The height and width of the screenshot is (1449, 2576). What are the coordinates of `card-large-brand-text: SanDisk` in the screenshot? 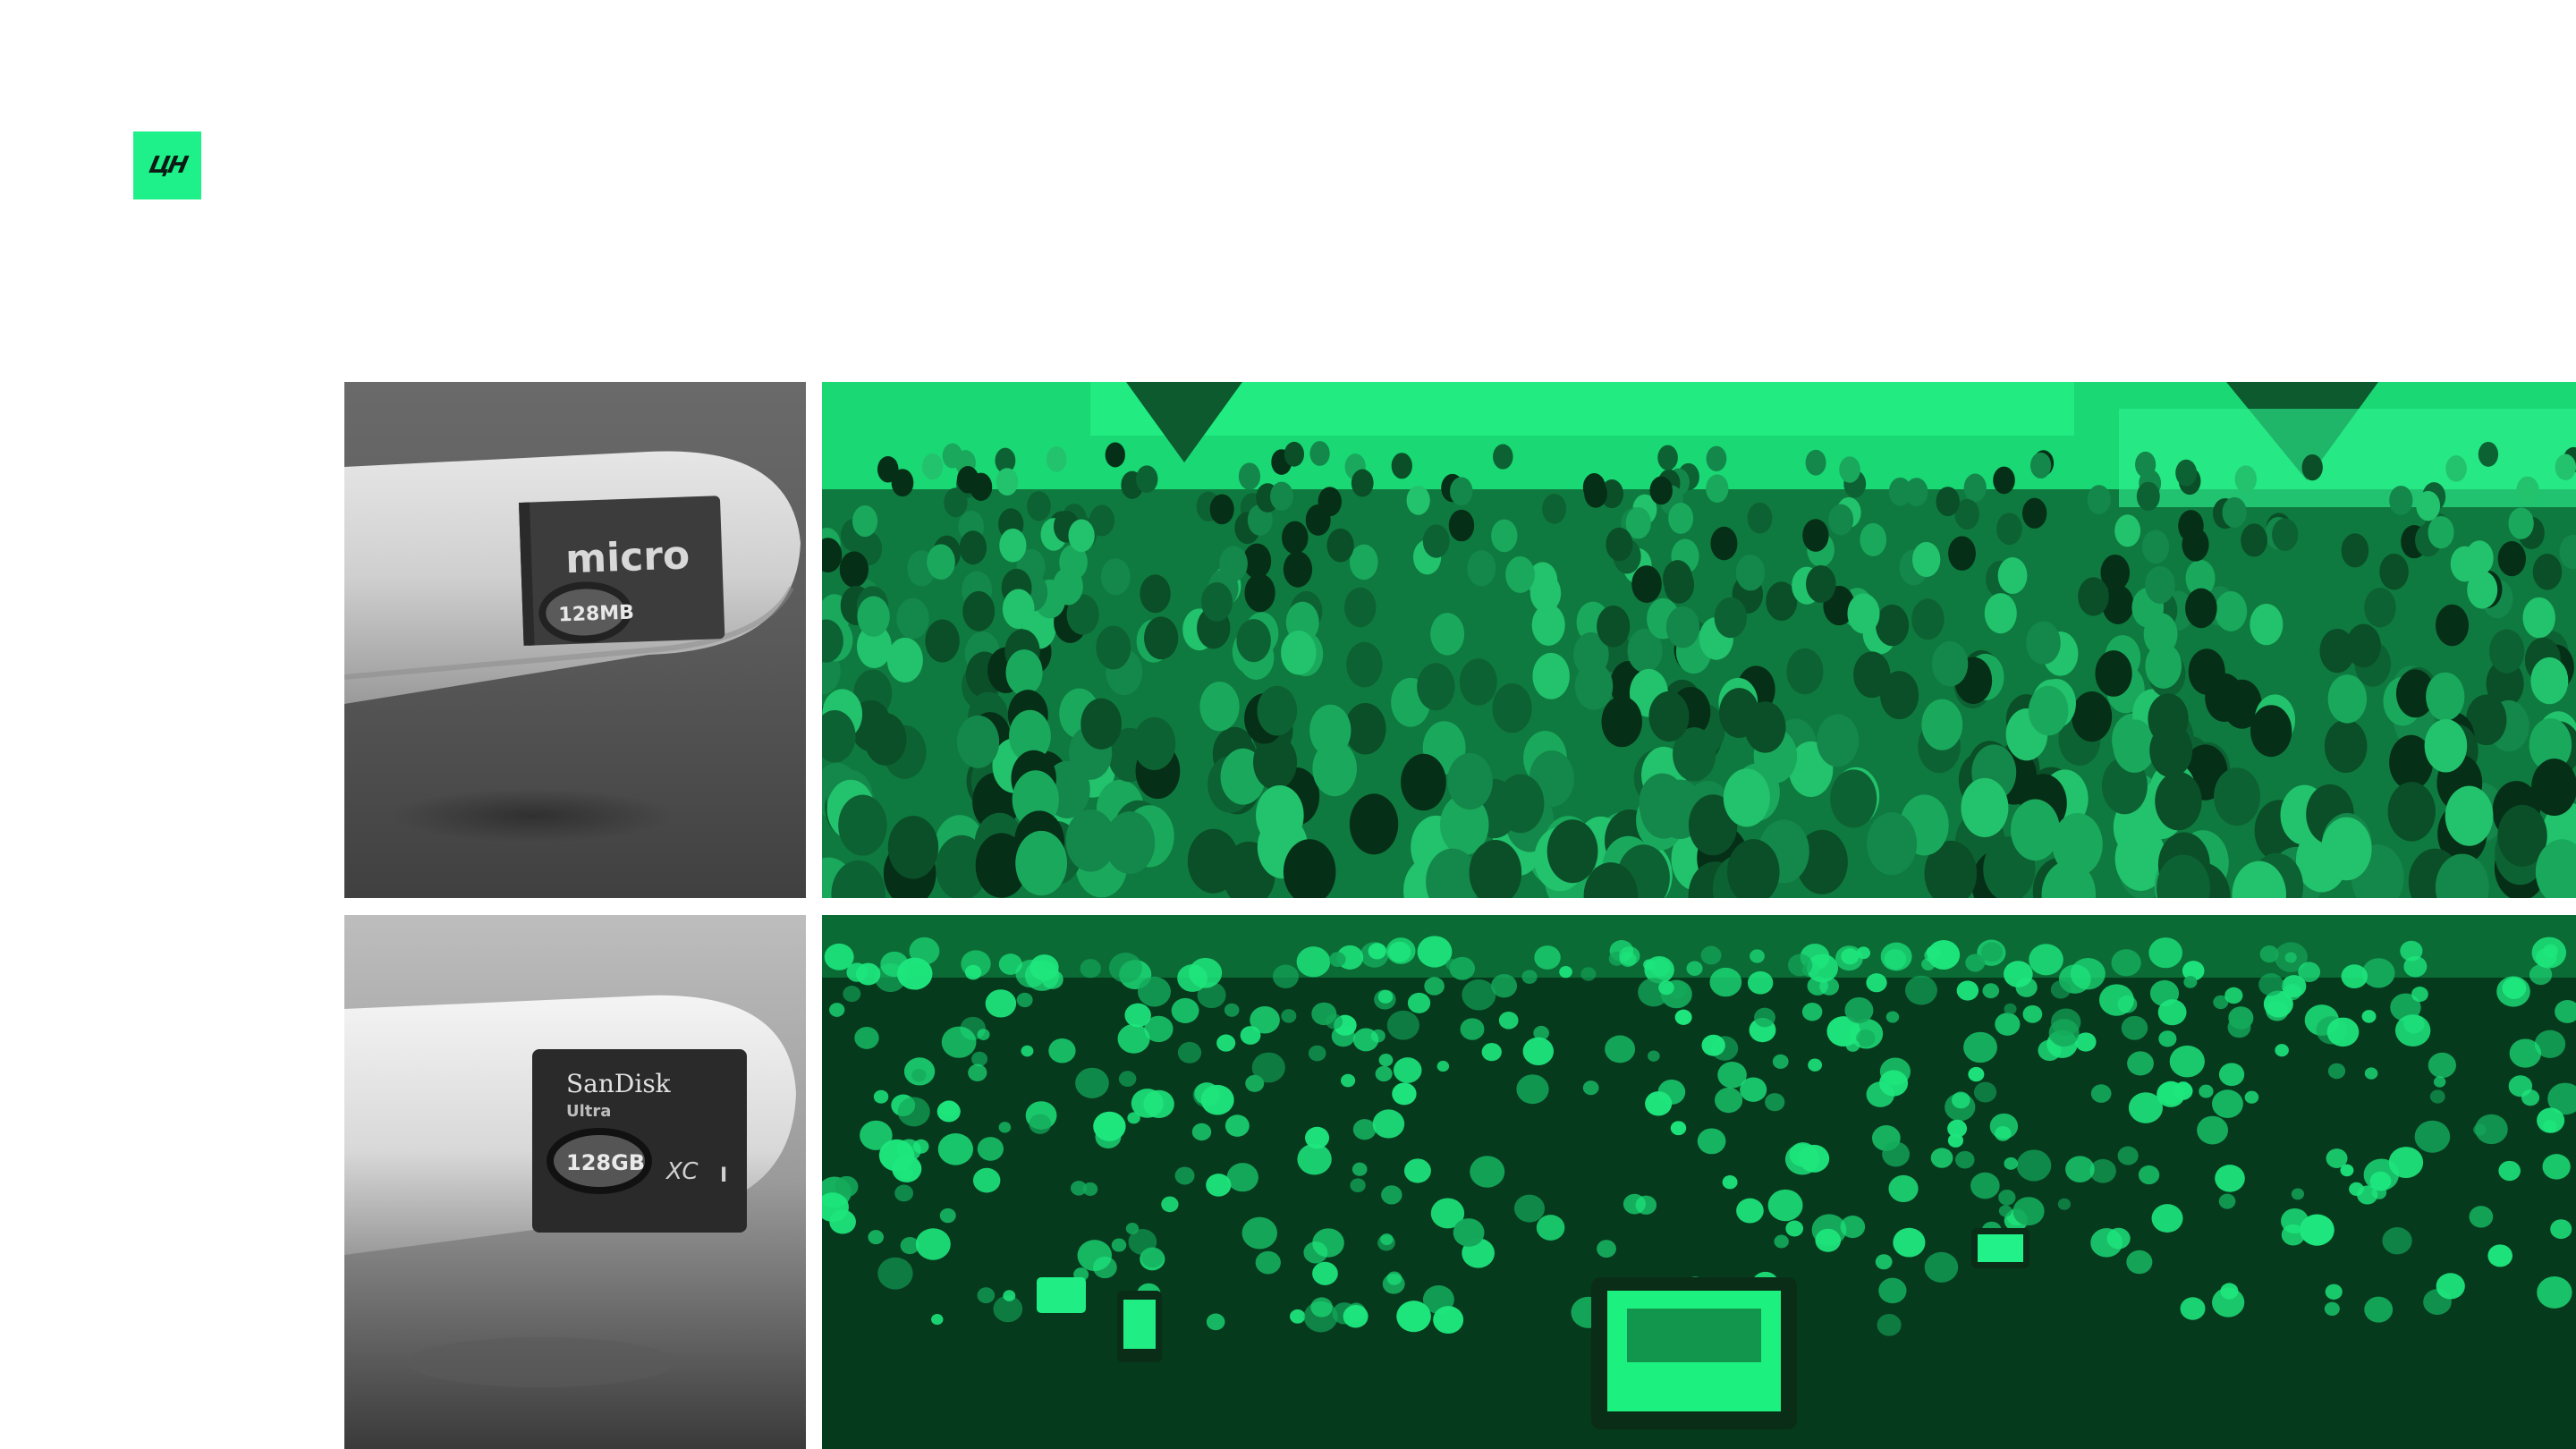 It's located at (619, 1083).